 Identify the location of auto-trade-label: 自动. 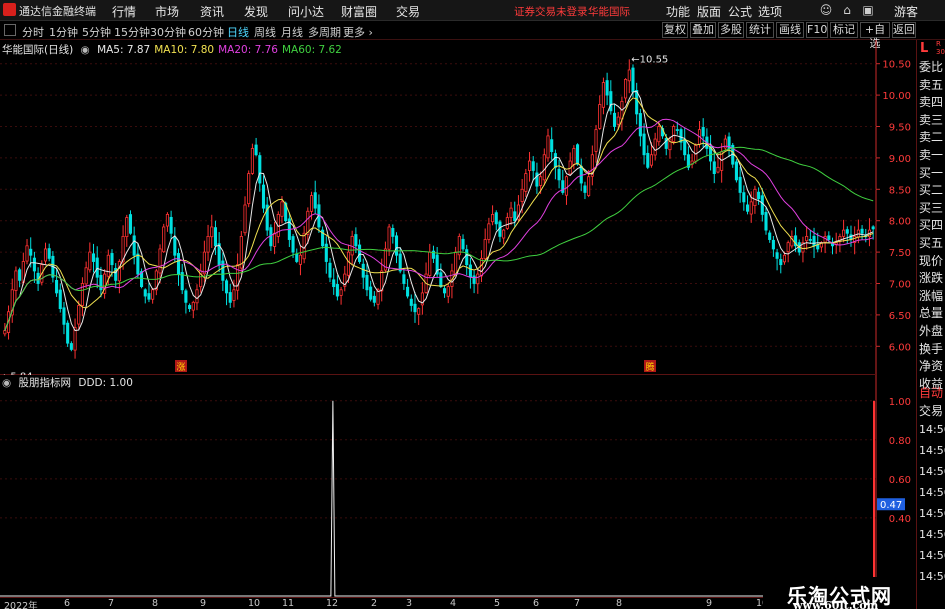
(931, 392).